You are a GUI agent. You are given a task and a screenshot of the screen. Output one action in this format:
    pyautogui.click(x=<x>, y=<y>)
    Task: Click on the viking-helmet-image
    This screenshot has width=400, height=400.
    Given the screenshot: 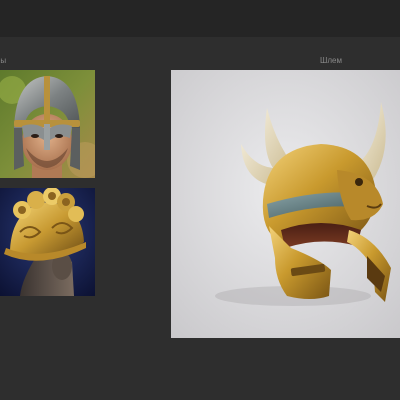 What is the action you would take?
    pyautogui.click(x=47, y=124)
    